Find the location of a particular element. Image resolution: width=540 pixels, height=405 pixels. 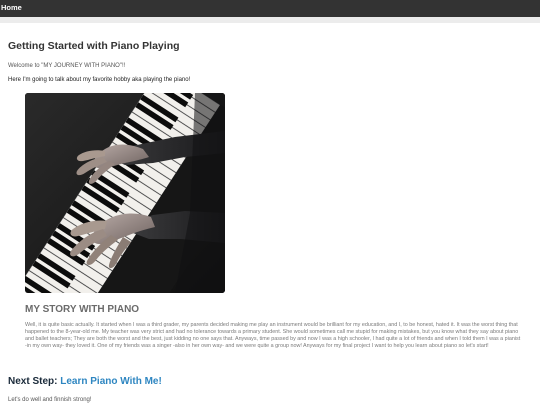

learn-piano-link: Learn Piano With Me! is located at coordinates (111, 381).